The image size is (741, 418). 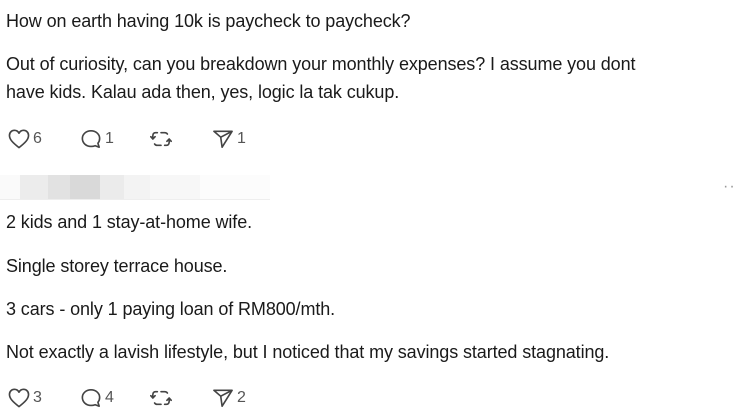 What do you see at coordinates (109, 138) in the screenshot?
I see `post1-reply-count: 1` at bounding box center [109, 138].